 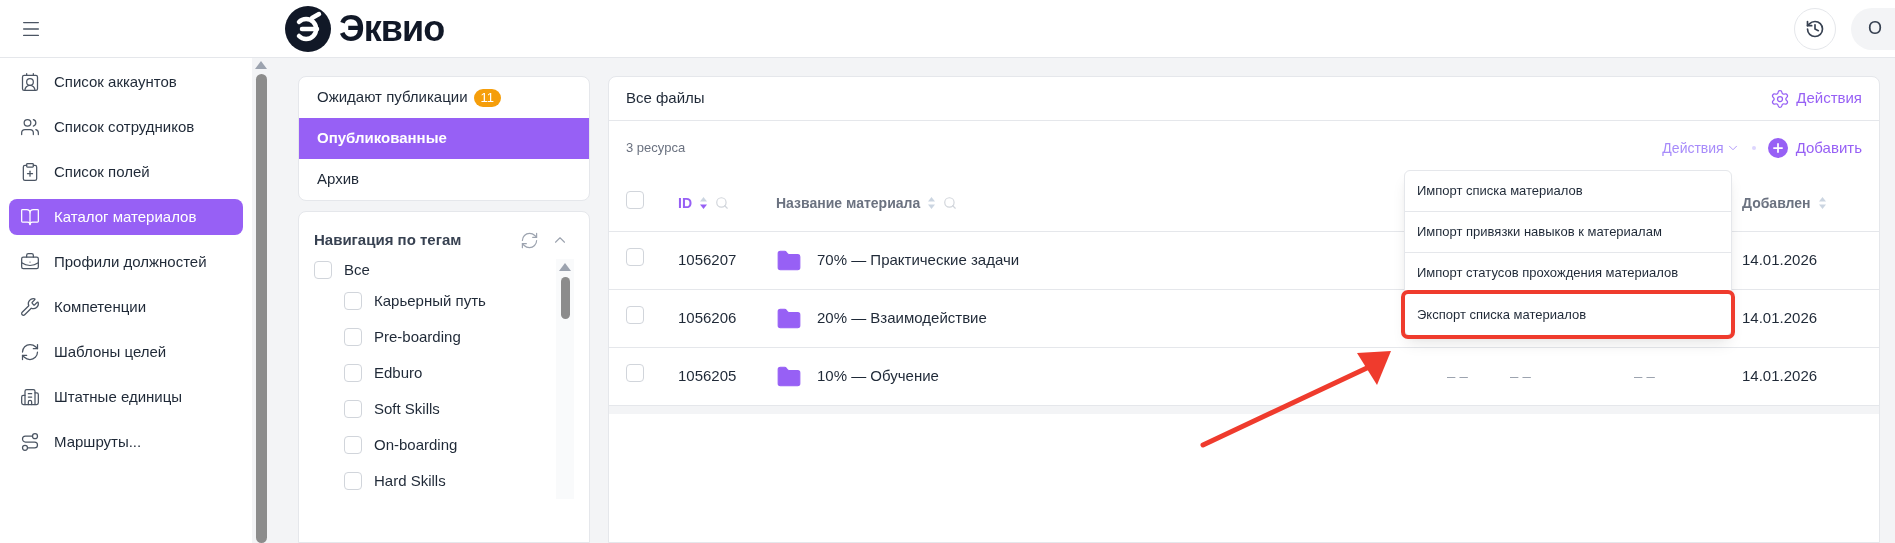 What do you see at coordinates (430, 300) in the screenshot?
I see `tag-label: Карьерный путь` at bounding box center [430, 300].